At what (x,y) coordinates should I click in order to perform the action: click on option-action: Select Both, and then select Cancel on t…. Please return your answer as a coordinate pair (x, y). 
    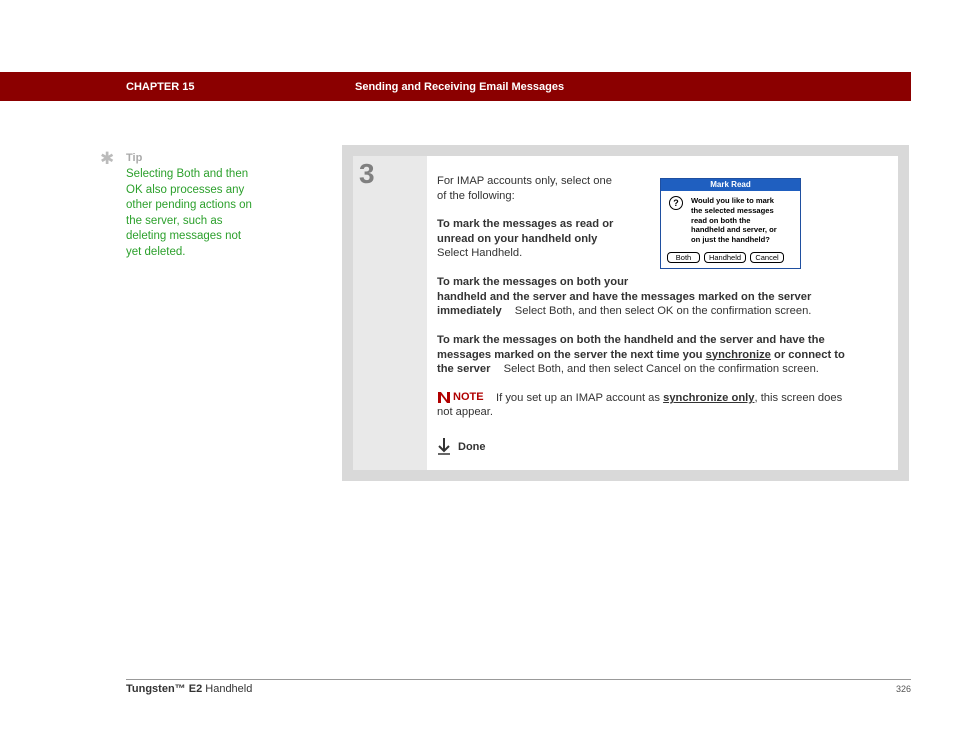
    Looking at the image, I should click on (661, 369).